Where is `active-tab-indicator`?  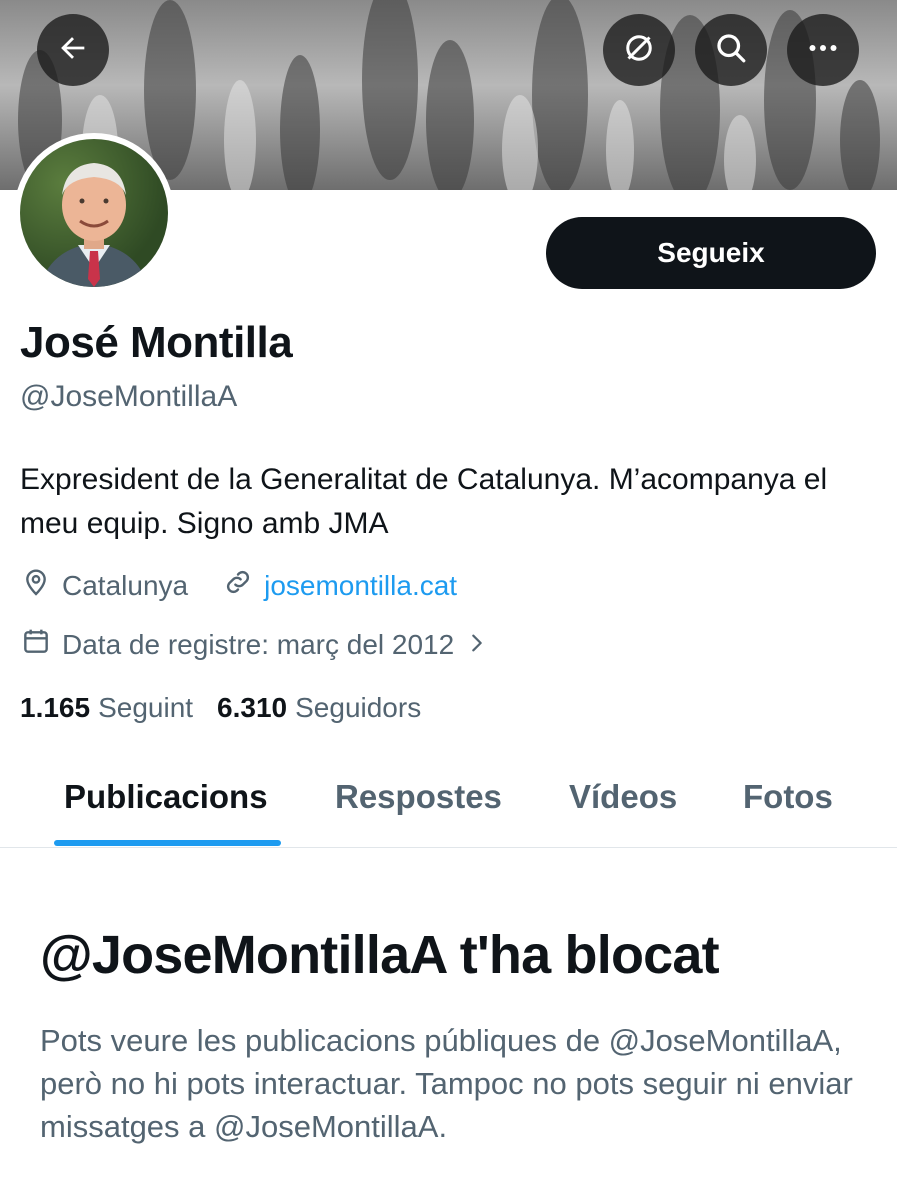 active-tab-indicator is located at coordinates (167, 843).